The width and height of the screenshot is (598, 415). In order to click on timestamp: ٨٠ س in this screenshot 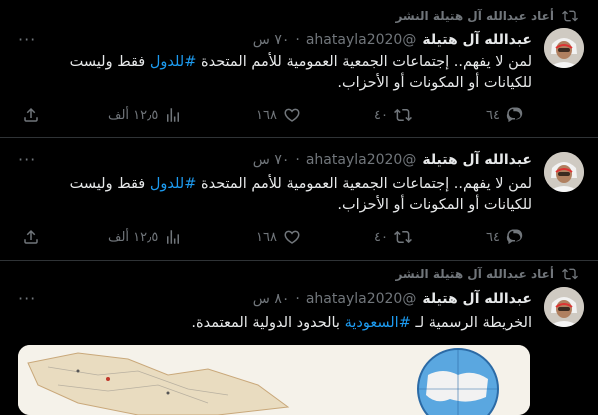, I will do `click(271, 299)`.